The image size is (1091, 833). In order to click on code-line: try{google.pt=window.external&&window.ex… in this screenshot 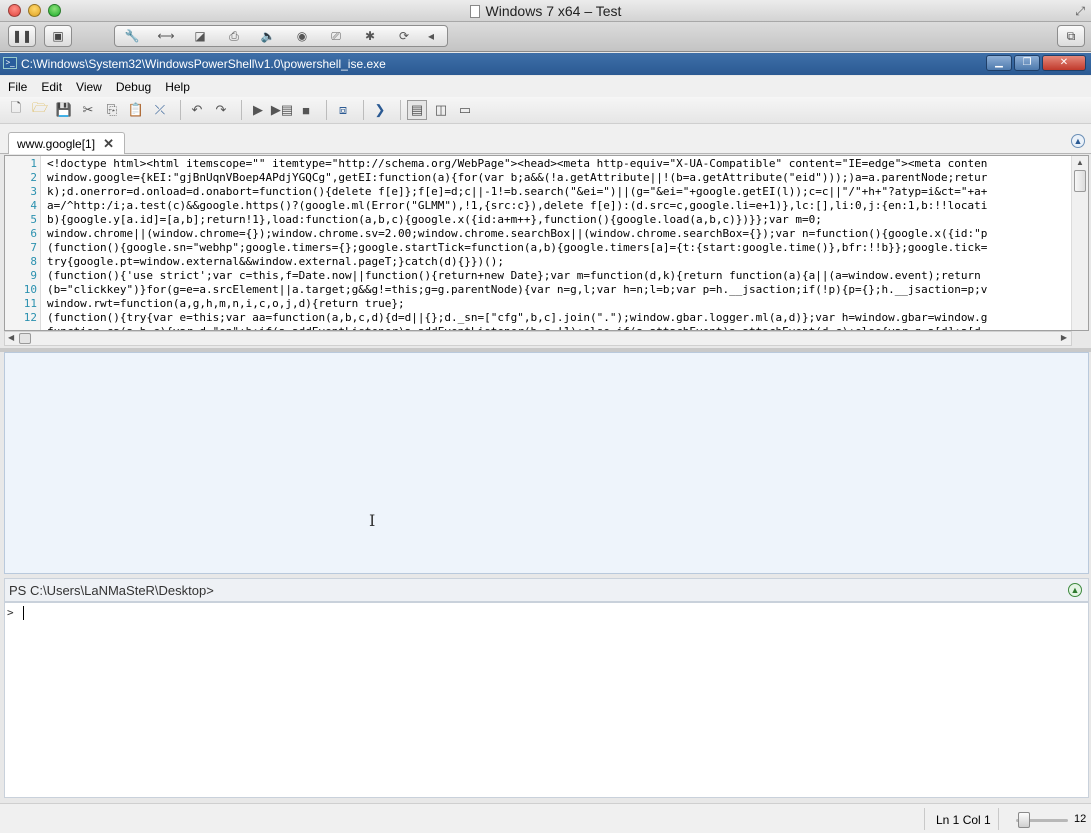, I will do `click(275, 261)`.